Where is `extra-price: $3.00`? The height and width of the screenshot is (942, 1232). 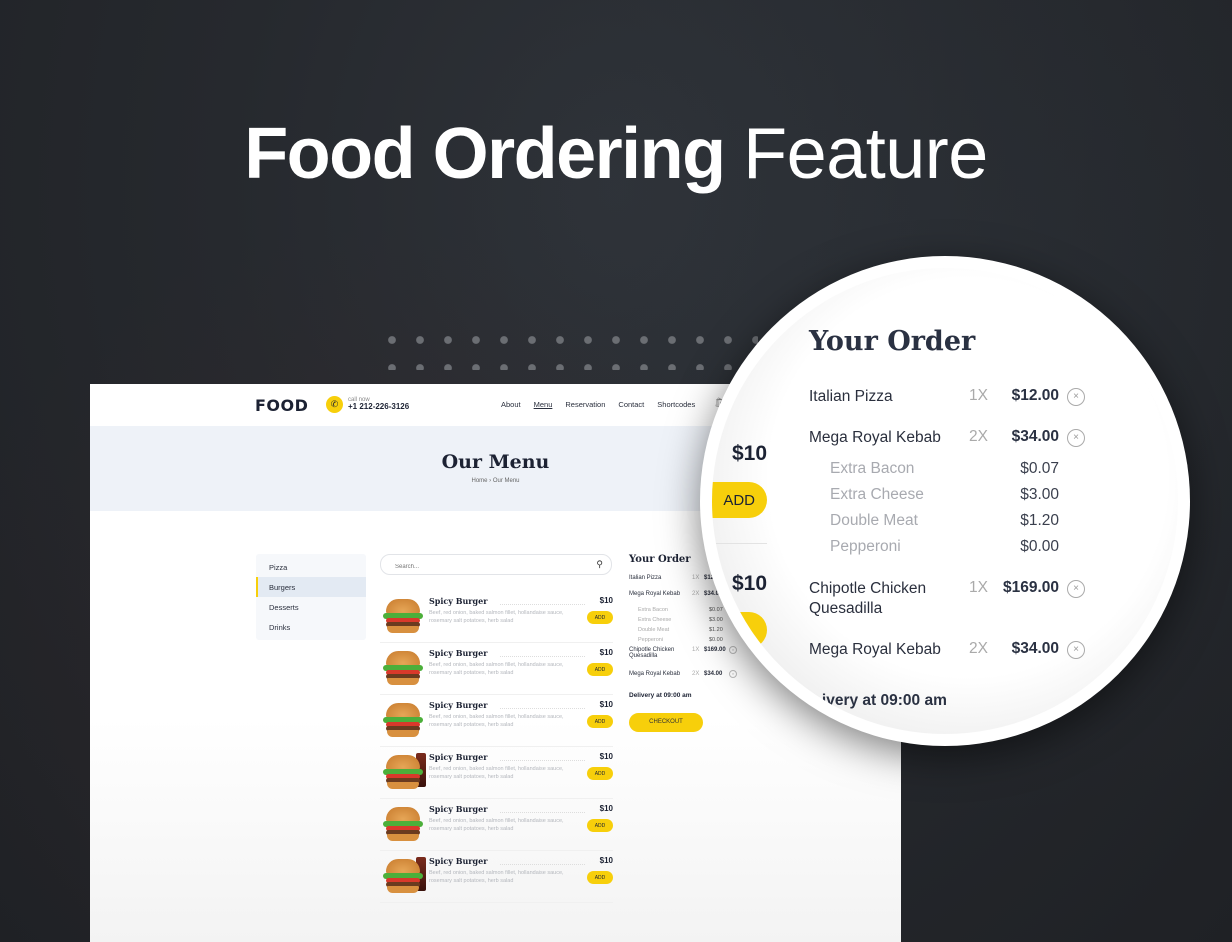
extra-price: $3.00 is located at coordinates (1039, 494).